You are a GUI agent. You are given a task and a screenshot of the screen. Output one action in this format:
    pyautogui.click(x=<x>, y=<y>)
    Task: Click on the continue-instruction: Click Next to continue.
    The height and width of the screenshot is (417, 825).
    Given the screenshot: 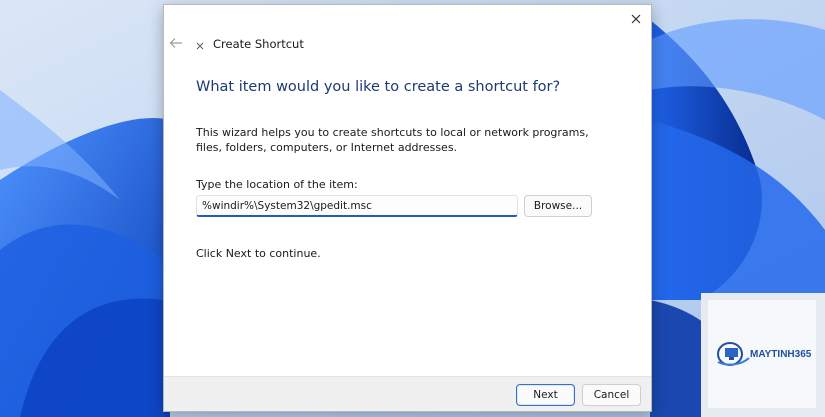 What is the action you would take?
    pyautogui.click(x=258, y=253)
    